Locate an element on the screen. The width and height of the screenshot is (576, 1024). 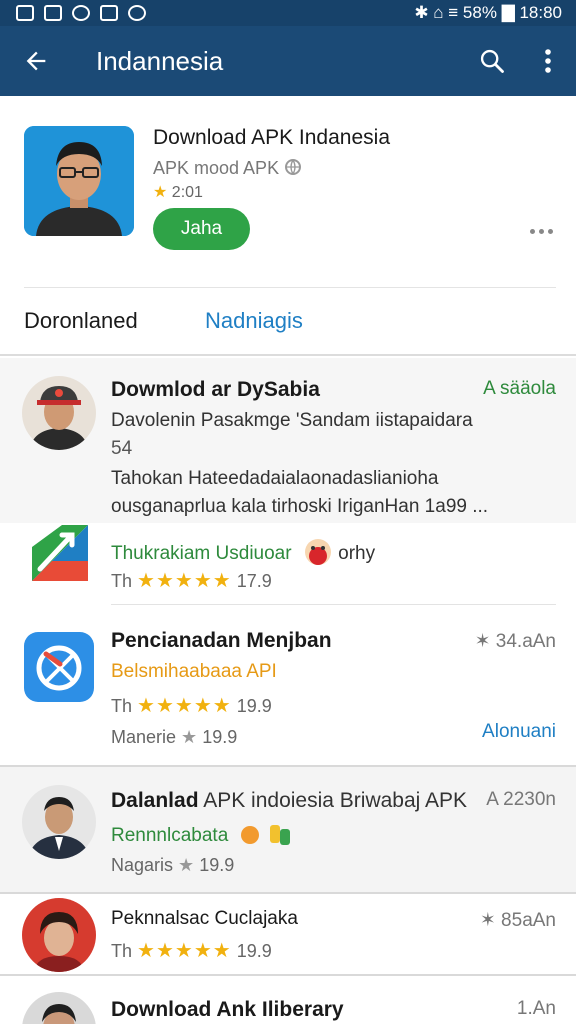
system-indicators: ✱ ⌂ ≡ 58% ▇ 18:80 is located at coordinates (488, 13).